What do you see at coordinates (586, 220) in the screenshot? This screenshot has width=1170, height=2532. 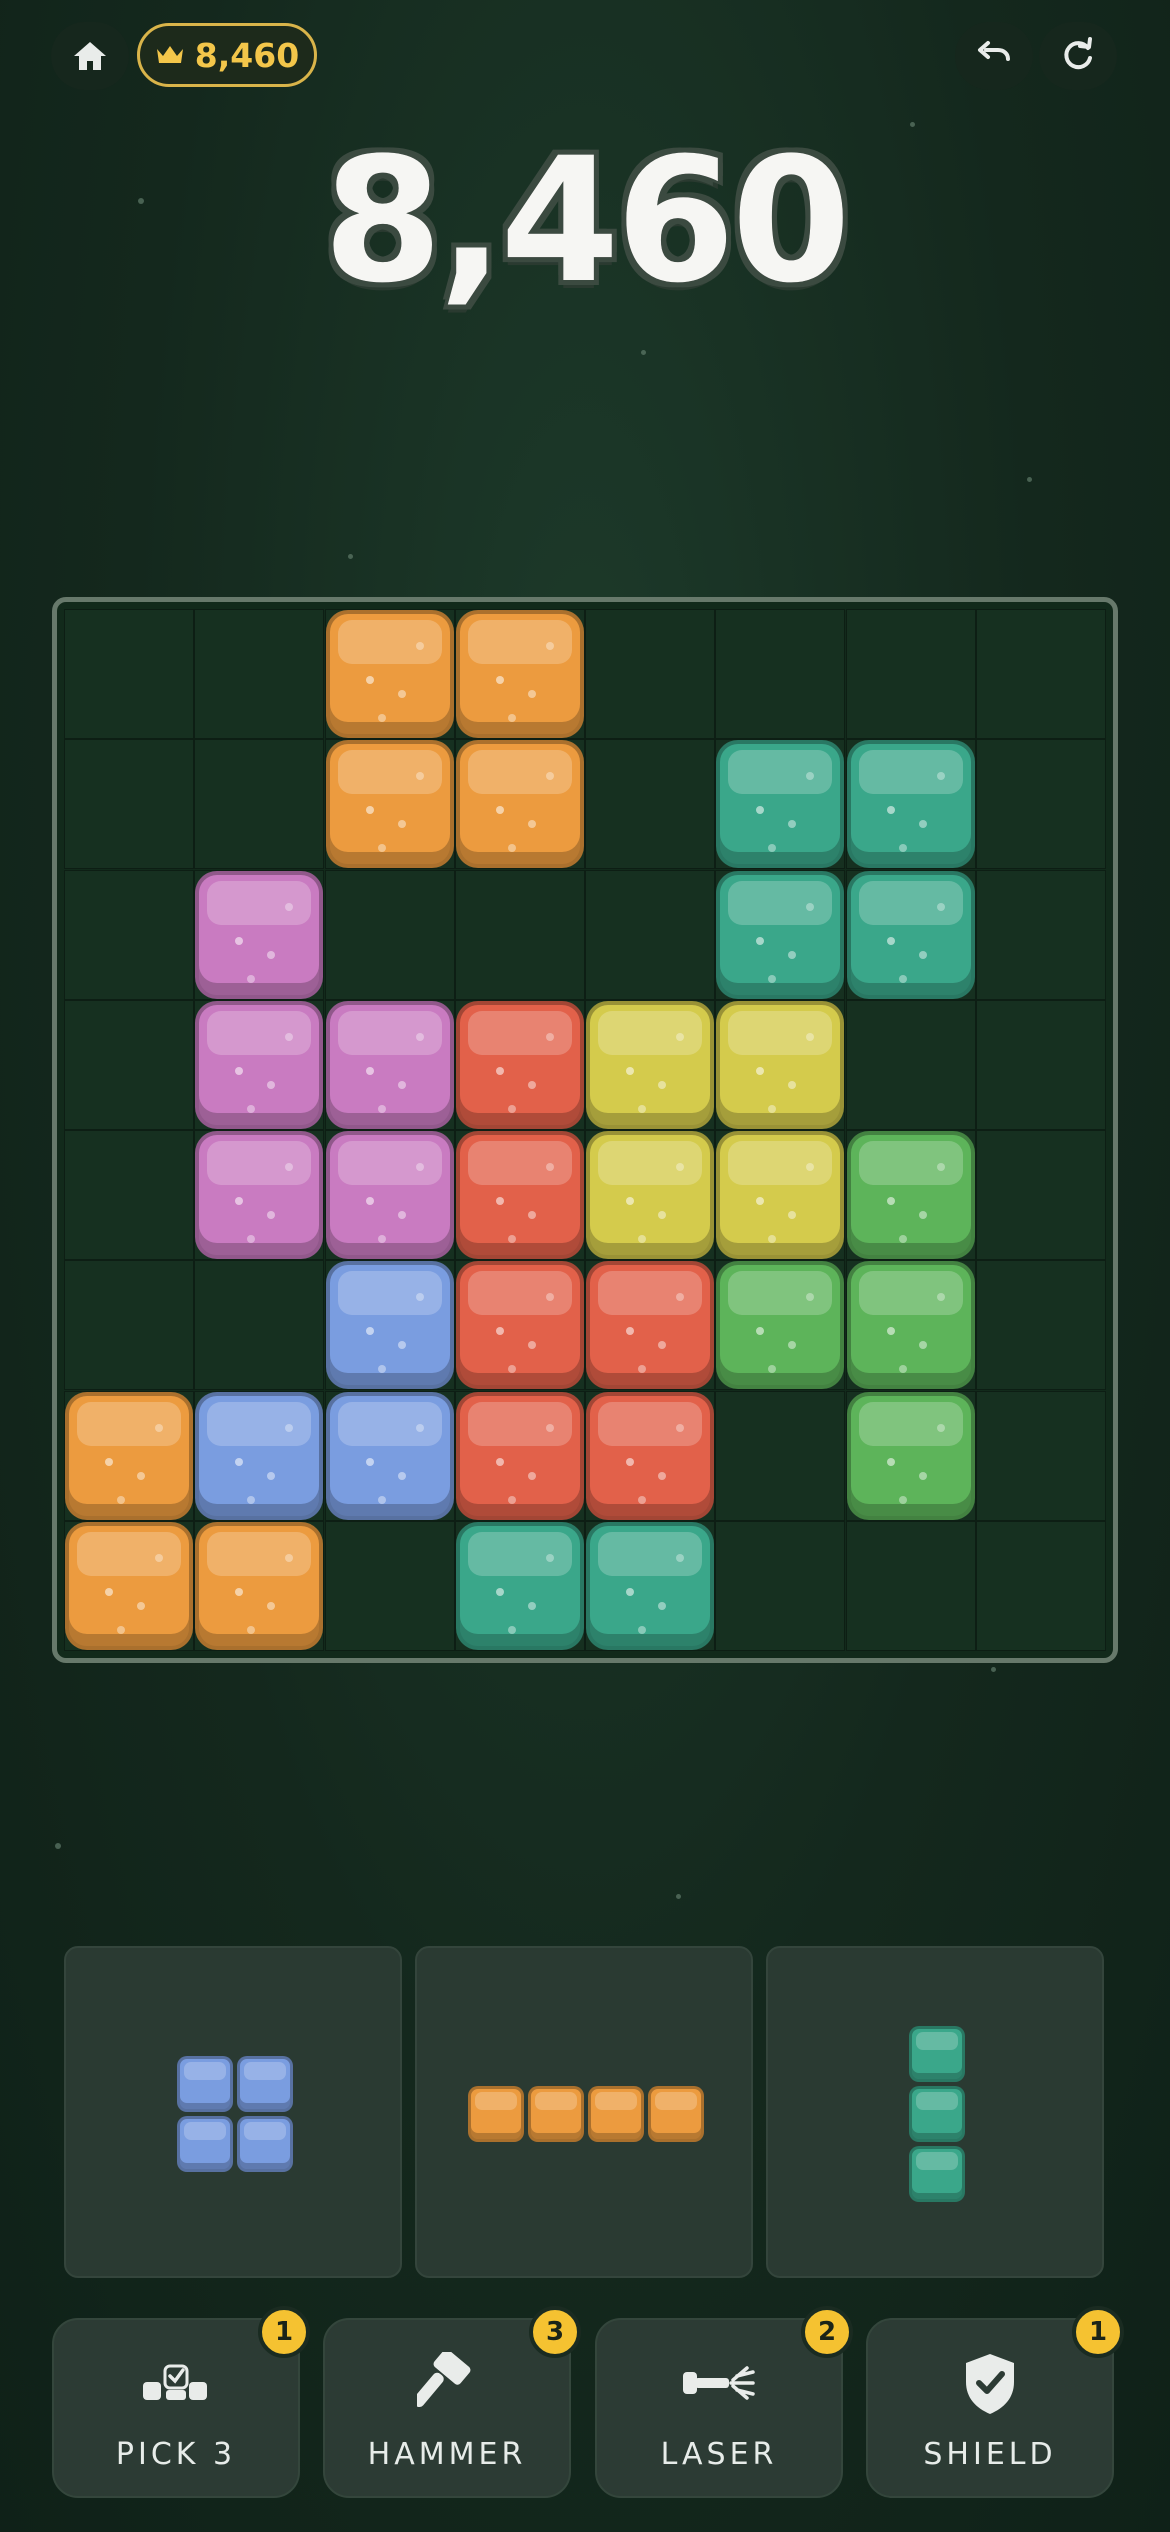 I see `current-score: 8,460` at bounding box center [586, 220].